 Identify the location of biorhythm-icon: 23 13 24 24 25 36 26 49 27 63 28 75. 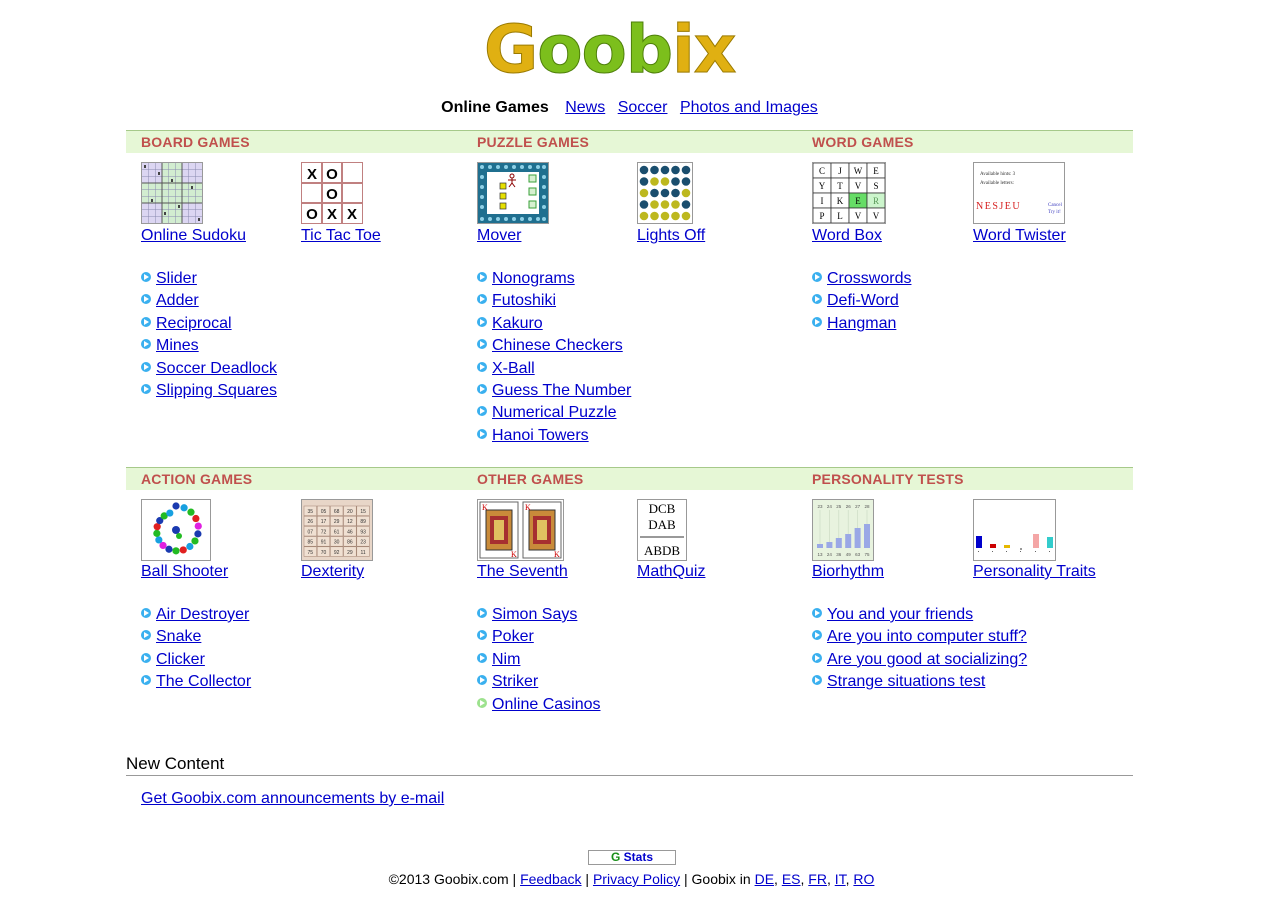
(843, 530).